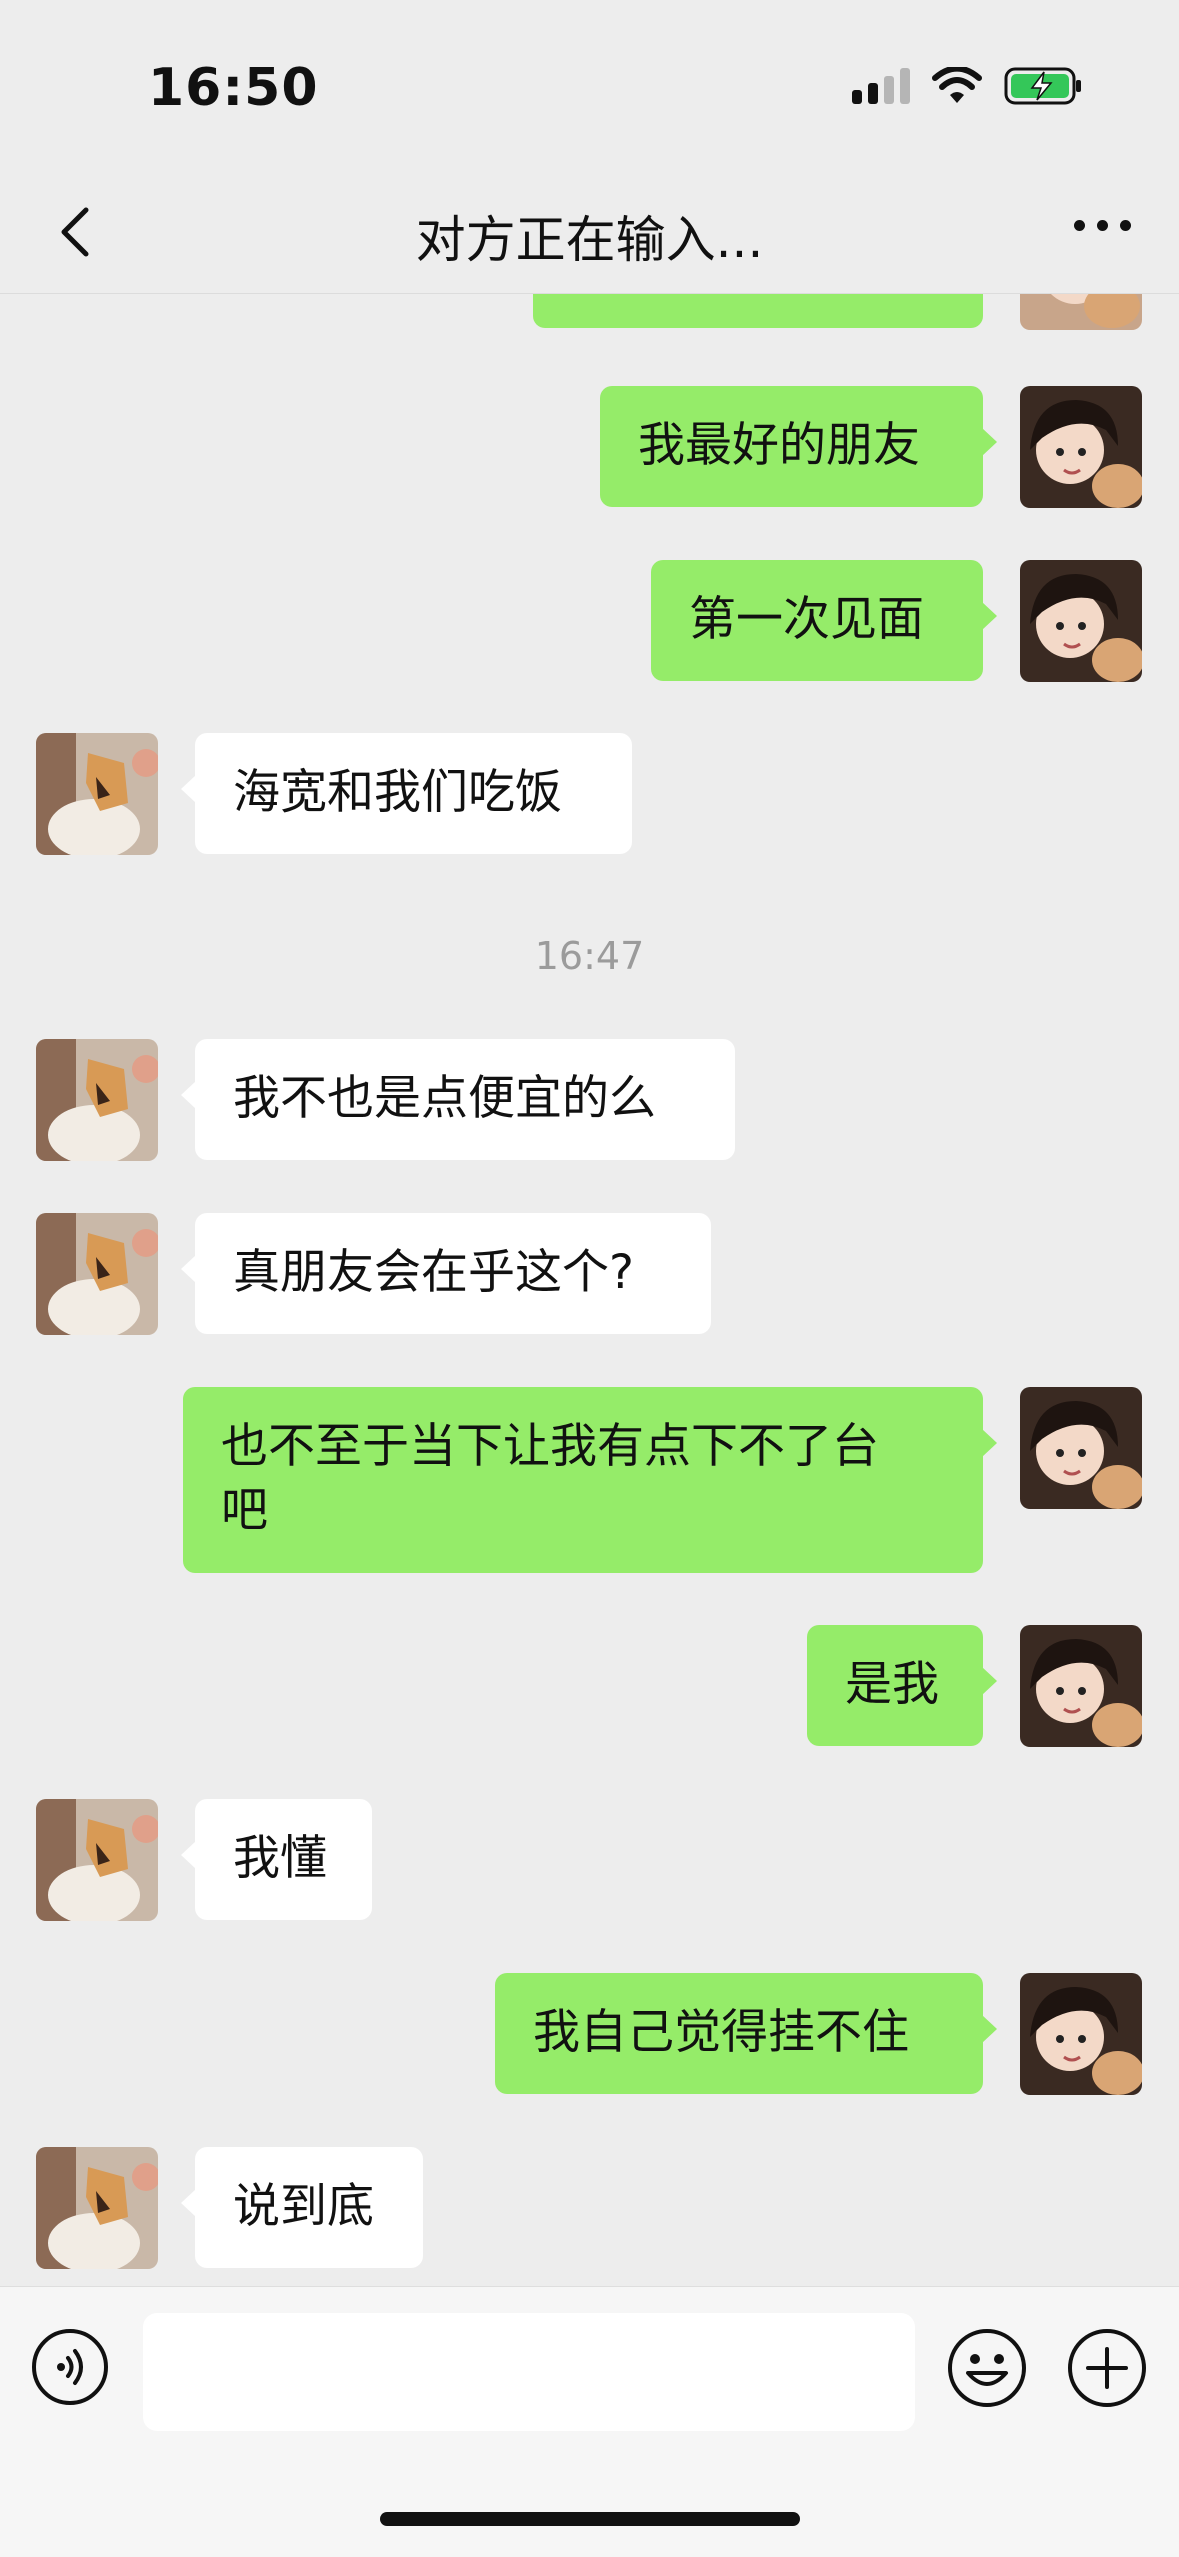  I want to click on message-bubble-sent: 第一次见面, so click(824, 620).